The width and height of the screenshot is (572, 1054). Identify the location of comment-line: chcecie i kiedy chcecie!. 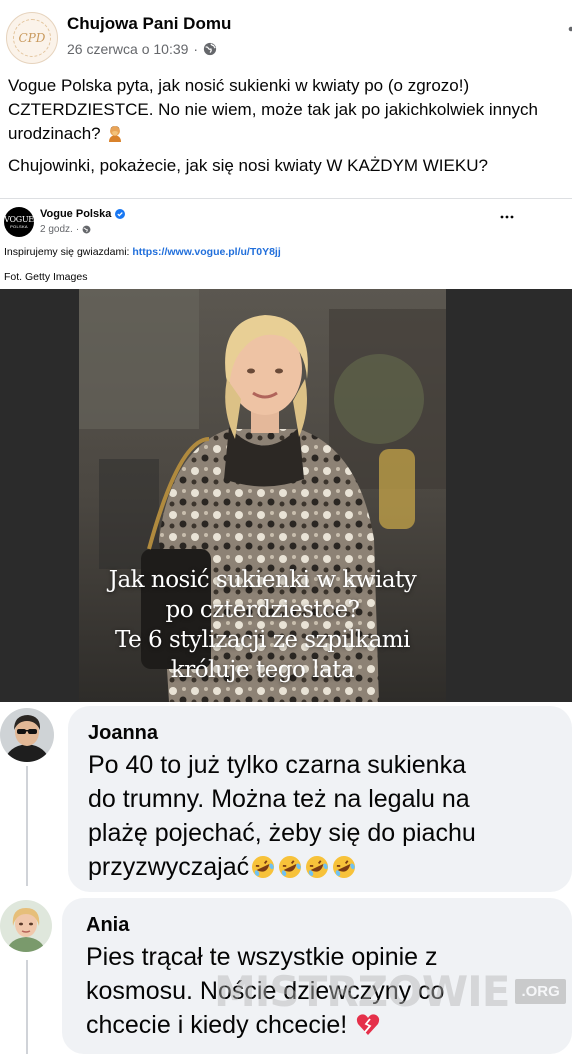
(217, 1025).